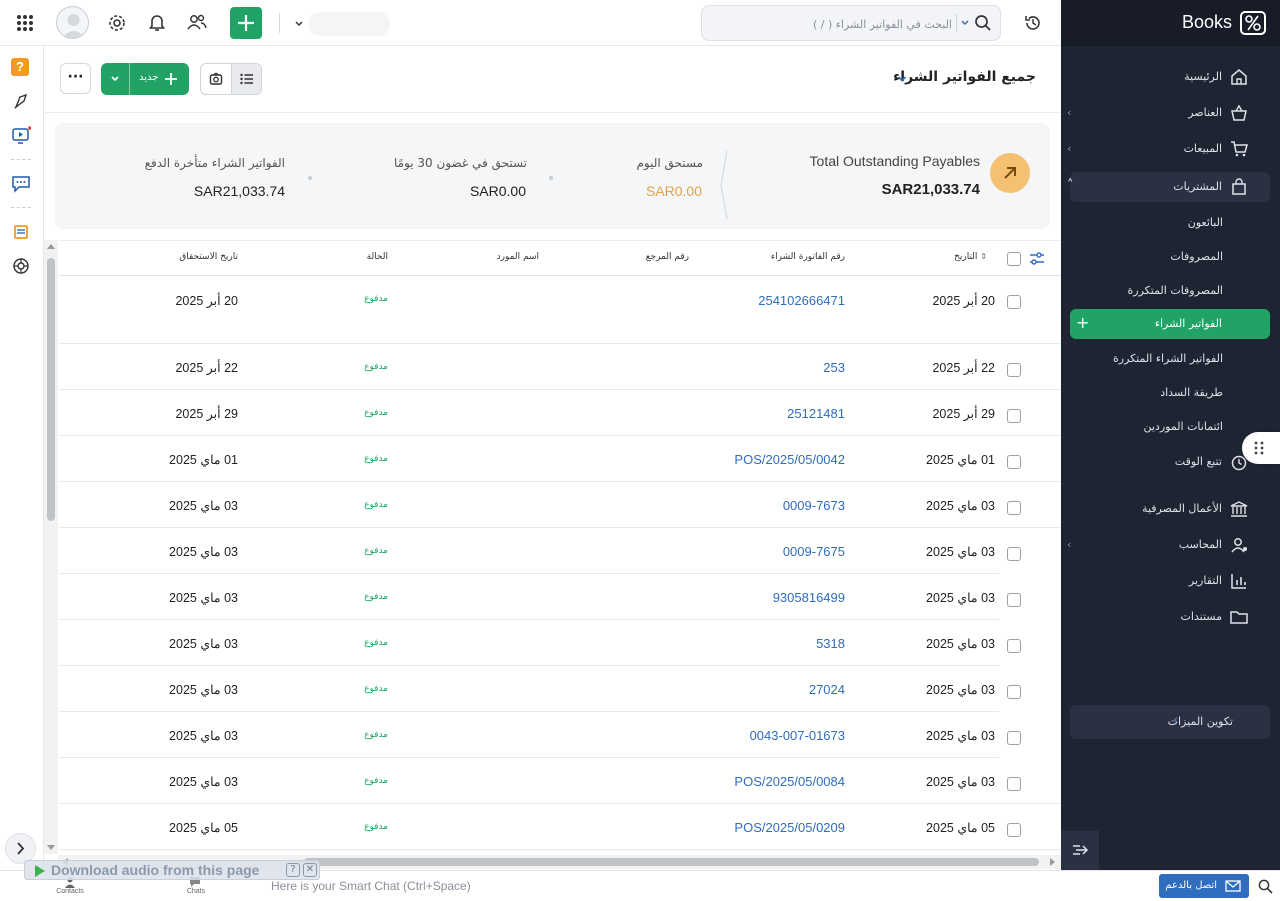  Describe the element at coordinates (560, 367) in the screenshot. I see `table-row: 22 أبر 2025 253 مدفوع 22 أبر 2025` at that location.